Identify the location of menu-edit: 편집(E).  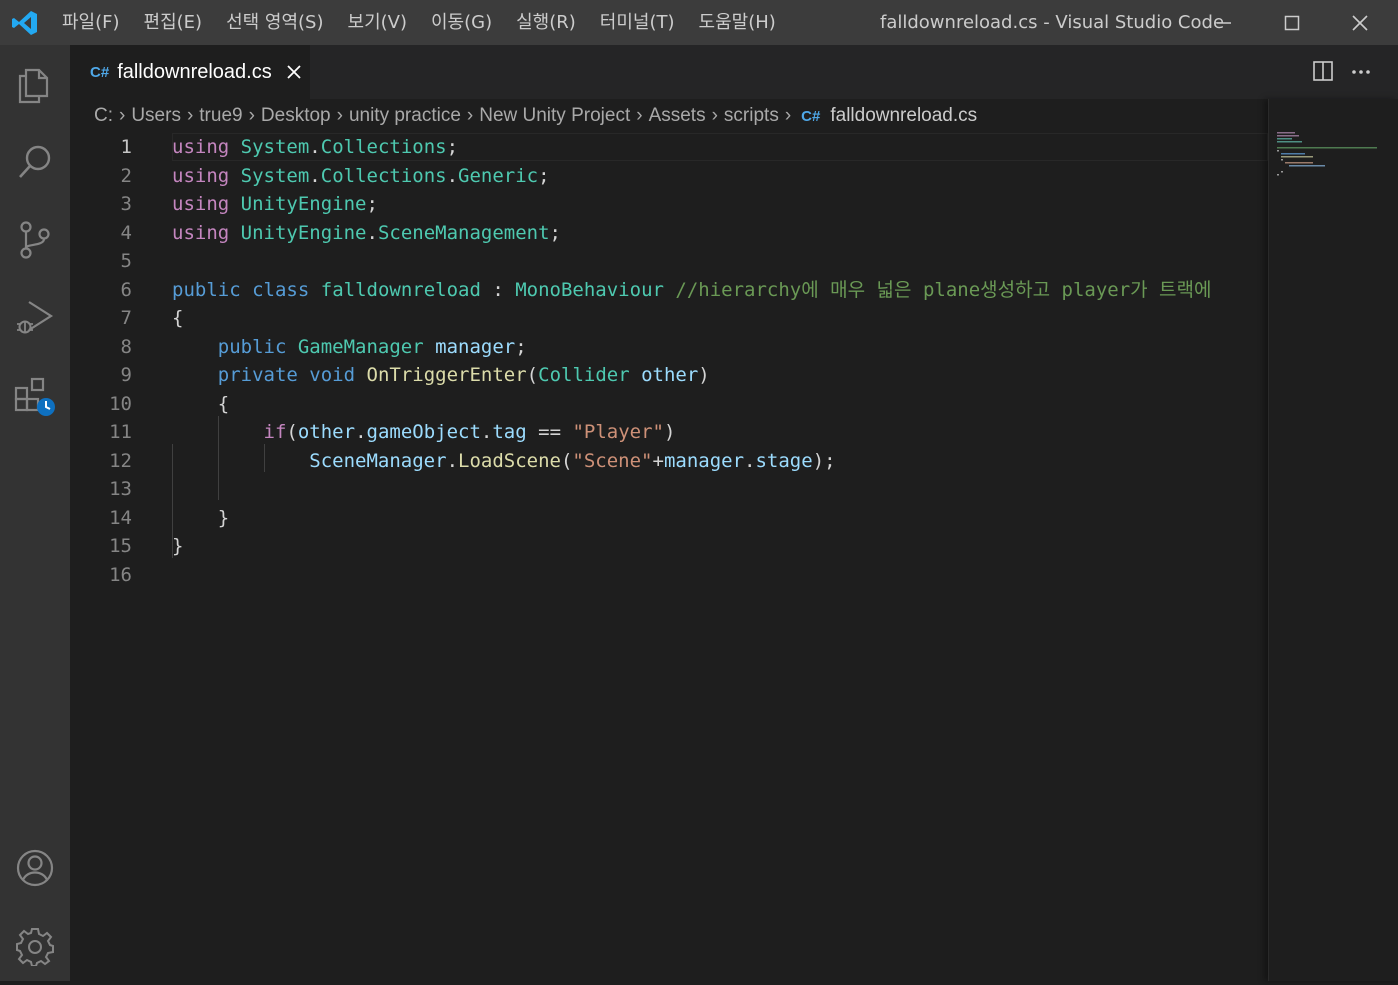
(173, 22).